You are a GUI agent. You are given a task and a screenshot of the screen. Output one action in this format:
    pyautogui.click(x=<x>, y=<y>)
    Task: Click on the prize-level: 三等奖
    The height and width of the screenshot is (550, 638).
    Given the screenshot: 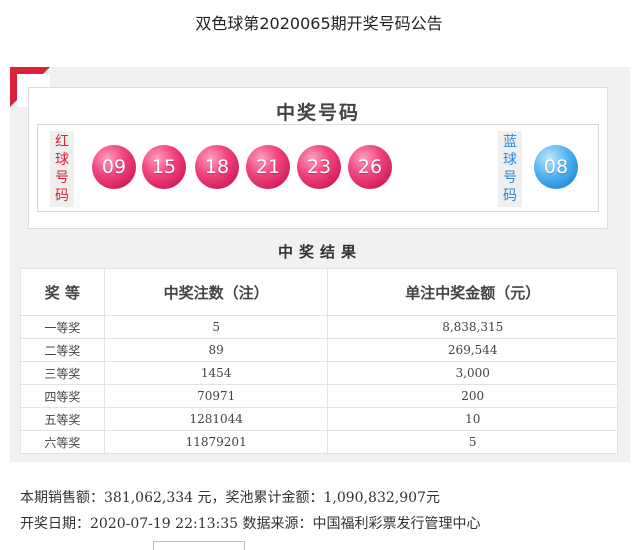 What is the action you would take?
    pyautogui.click(x=62, y=373)
    